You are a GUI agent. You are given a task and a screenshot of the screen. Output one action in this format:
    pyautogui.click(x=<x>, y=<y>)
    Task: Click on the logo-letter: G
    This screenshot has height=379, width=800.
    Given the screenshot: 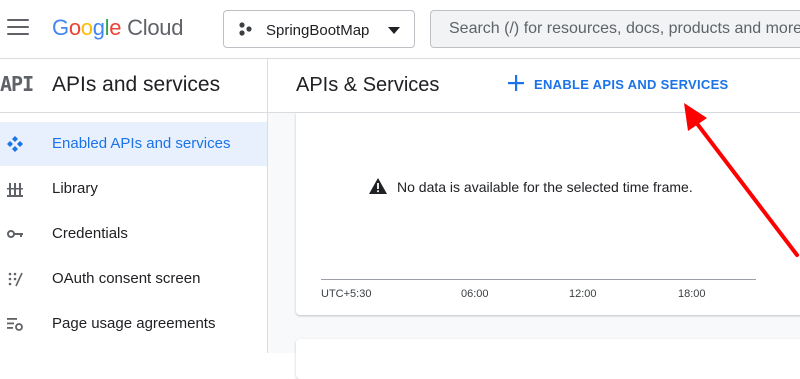 What is the action you would take?
    pyautogui.click(x=60, y=27)
    